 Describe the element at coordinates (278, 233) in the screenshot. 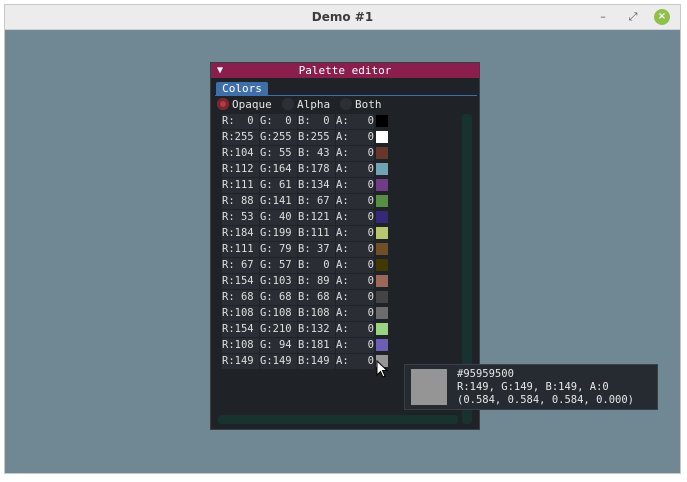

I see `green-field: G:199` at that location.